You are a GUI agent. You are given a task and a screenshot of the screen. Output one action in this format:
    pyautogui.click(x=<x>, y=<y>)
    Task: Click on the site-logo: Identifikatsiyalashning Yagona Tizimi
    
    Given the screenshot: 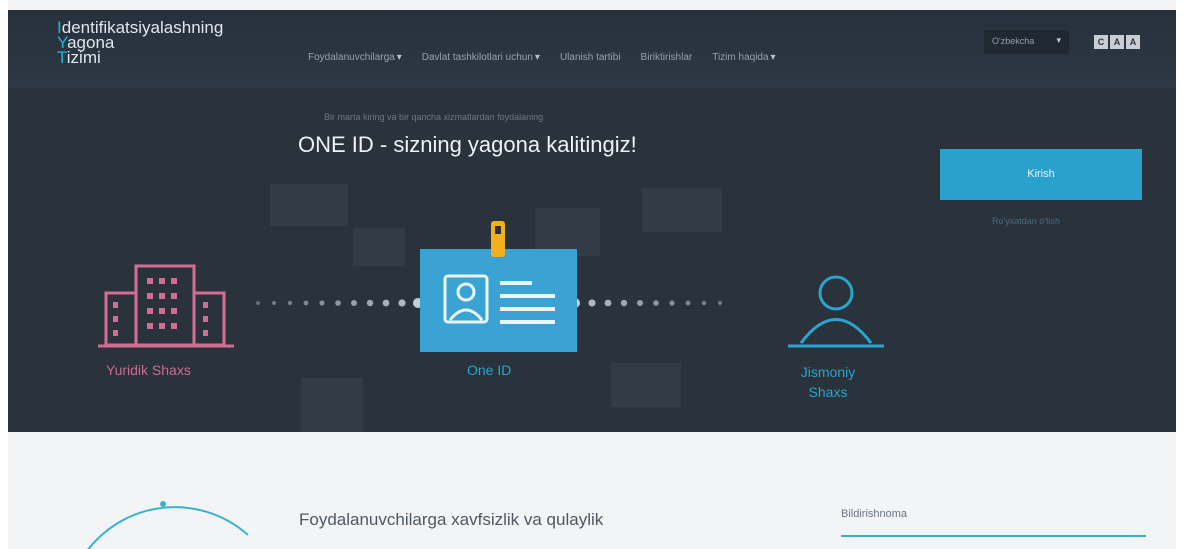 What is the action you would take?
    pyautogui.click(x=140, y=43)
    